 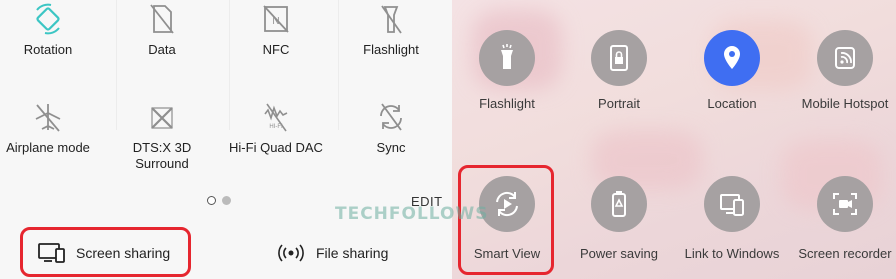 What do you see at coordinates (276, 147) in the screenshot?
I see `tile-label: Hi-Fi Quad DAC` at bounding box center [276, 147].